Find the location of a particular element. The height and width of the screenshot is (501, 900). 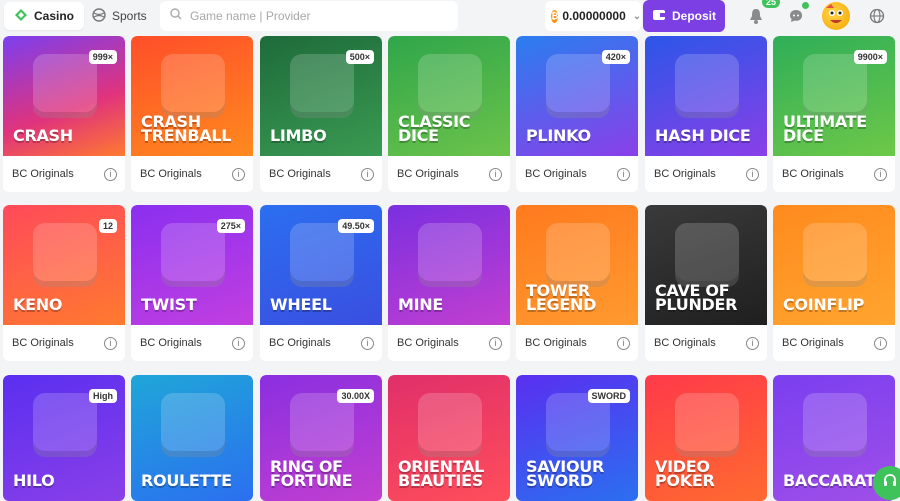

game-card: VIDEO POKER is located at coordinates (706, 438).